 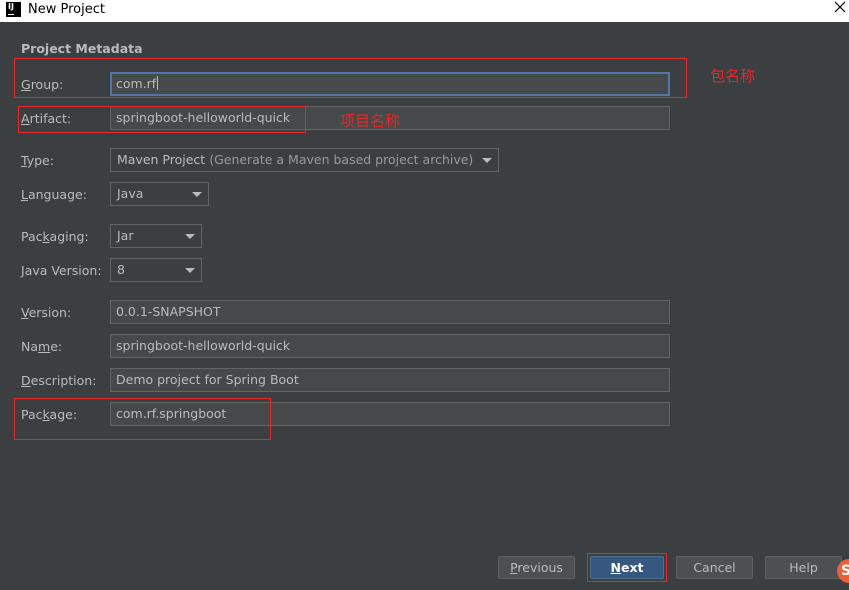 What do you see at coordinates (536, 567) in the screenshot?
I see `previous-button: Previous` at bounding box center [536, 567].